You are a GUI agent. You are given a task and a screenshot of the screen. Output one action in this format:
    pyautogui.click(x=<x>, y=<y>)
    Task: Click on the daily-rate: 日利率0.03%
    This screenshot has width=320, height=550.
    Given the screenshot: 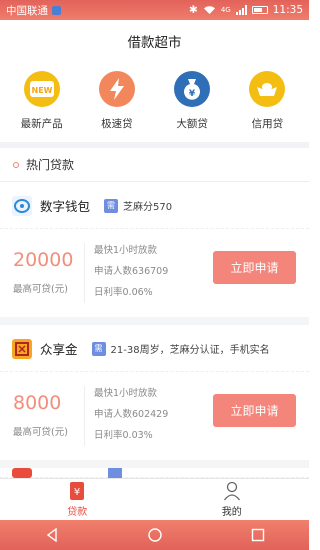 What is the action you would take?
    pyautogui.click(x=123, y=435)
    